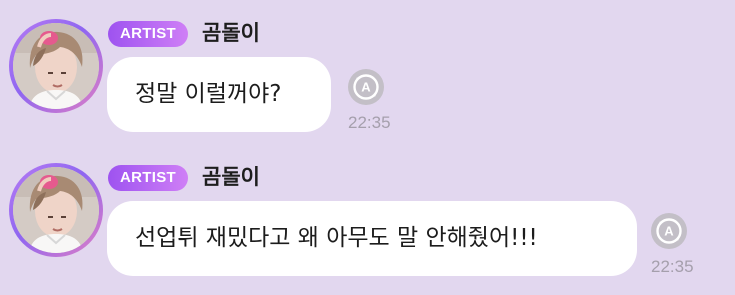  What do you see at coordinates (208, 94) in the screenshot?
I see `message-text: 정말 이럴꺼야?` at bounding box center [208, 94].